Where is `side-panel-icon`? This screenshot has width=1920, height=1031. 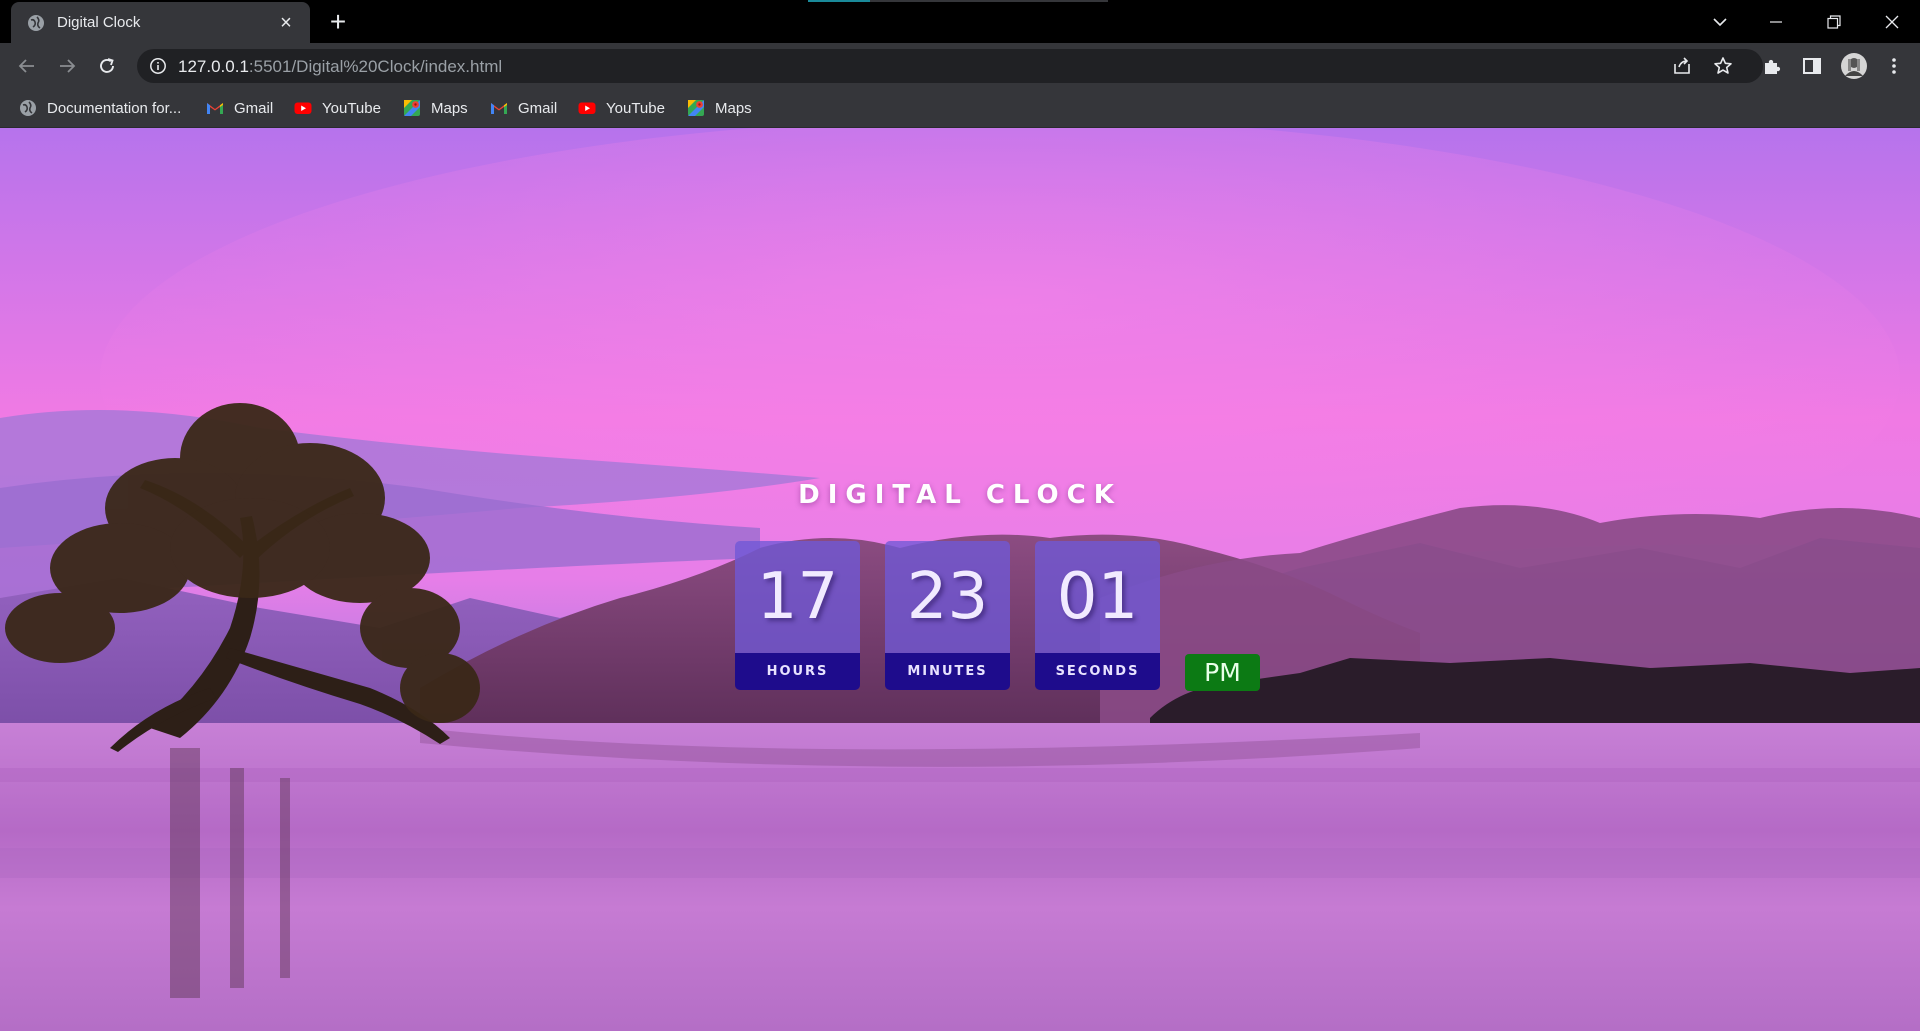 side-panel-icon is located at coordinates (1812, 66).